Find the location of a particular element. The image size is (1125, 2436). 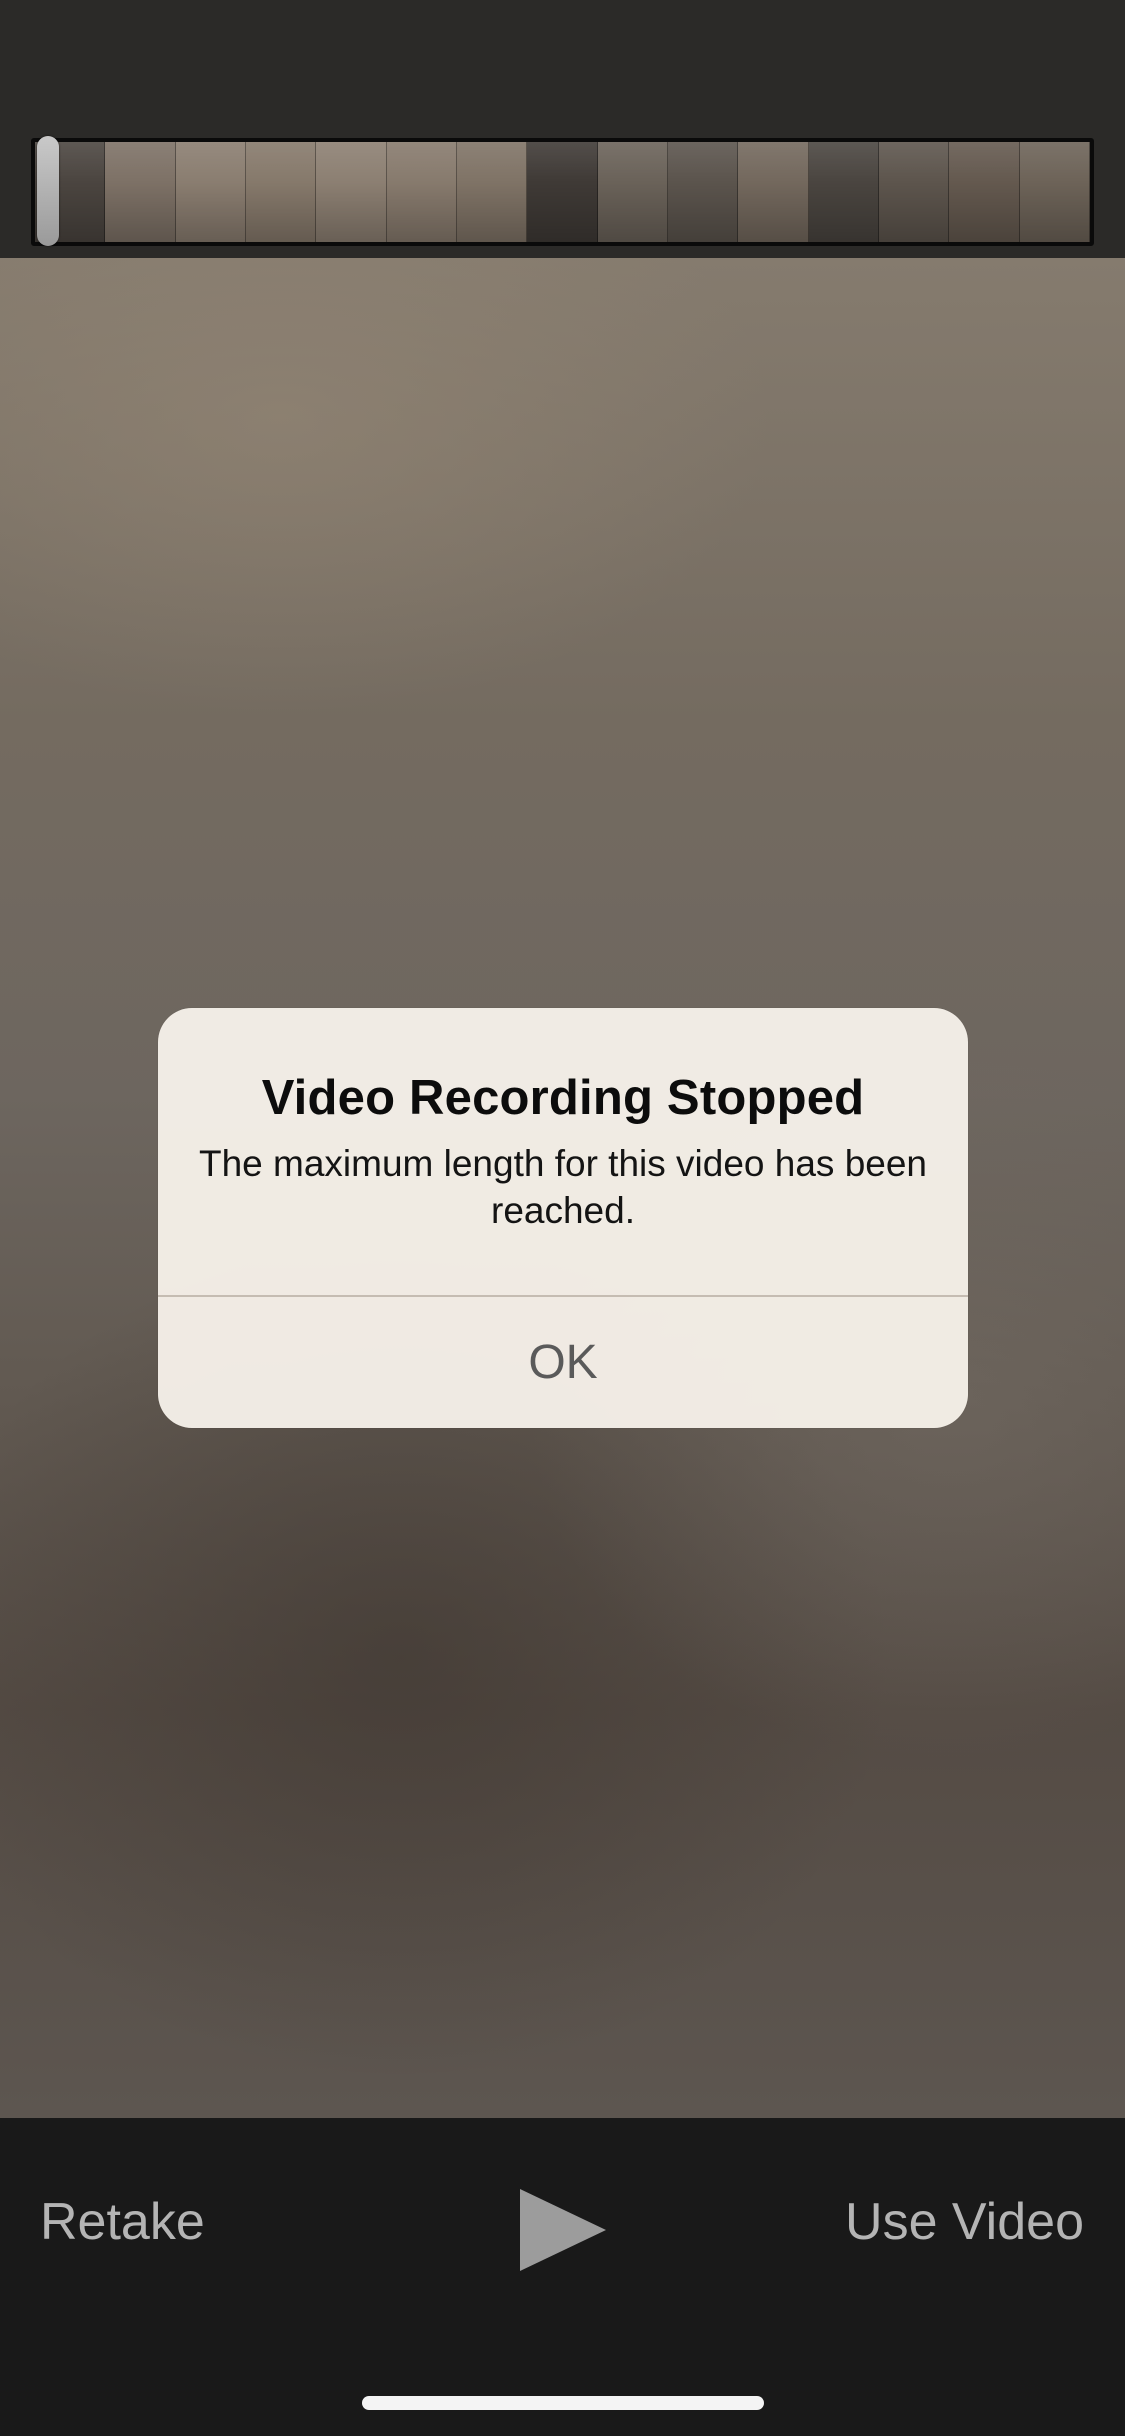

use-video-button: Use Video is located at coordinates (964, 2222).